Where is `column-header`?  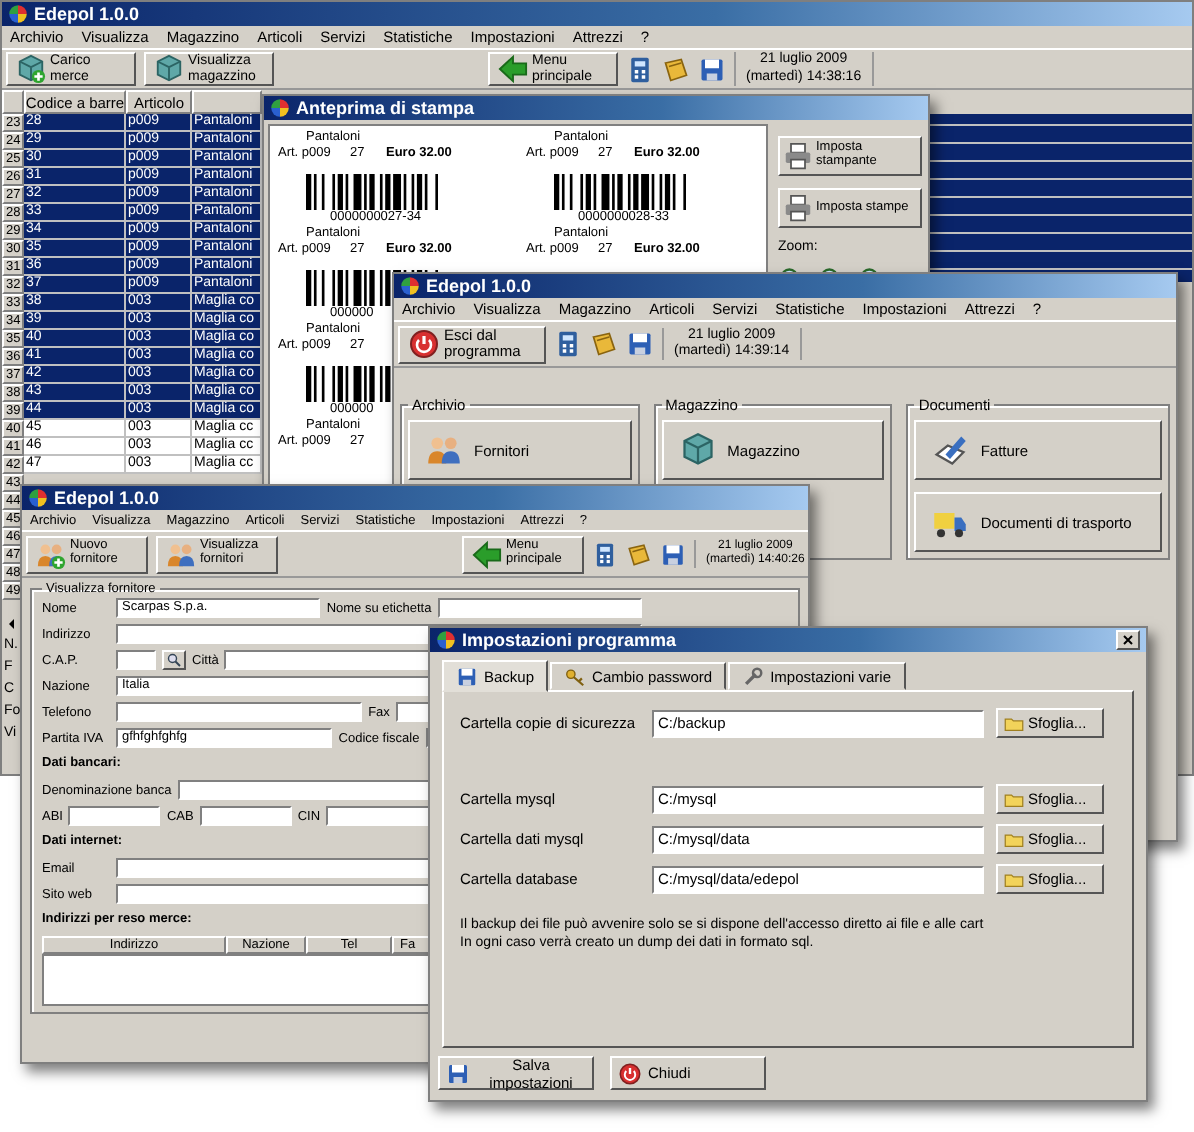
column-header is located at coordinates (227, 102).